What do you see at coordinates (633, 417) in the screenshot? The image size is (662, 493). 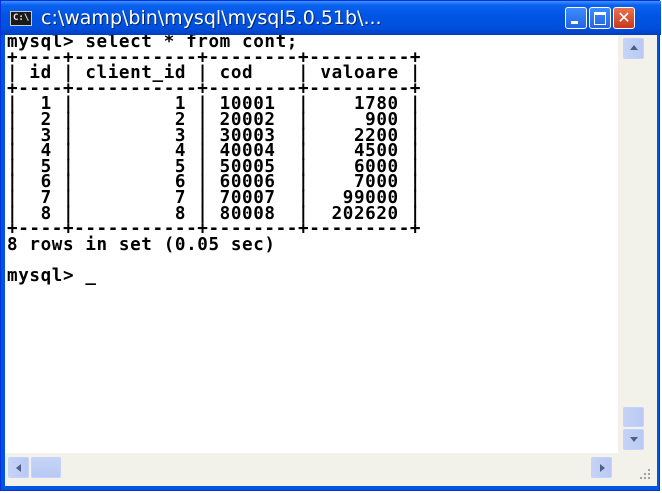 I see `vertical-scroll-thumb` at bounding box center [633, 417].